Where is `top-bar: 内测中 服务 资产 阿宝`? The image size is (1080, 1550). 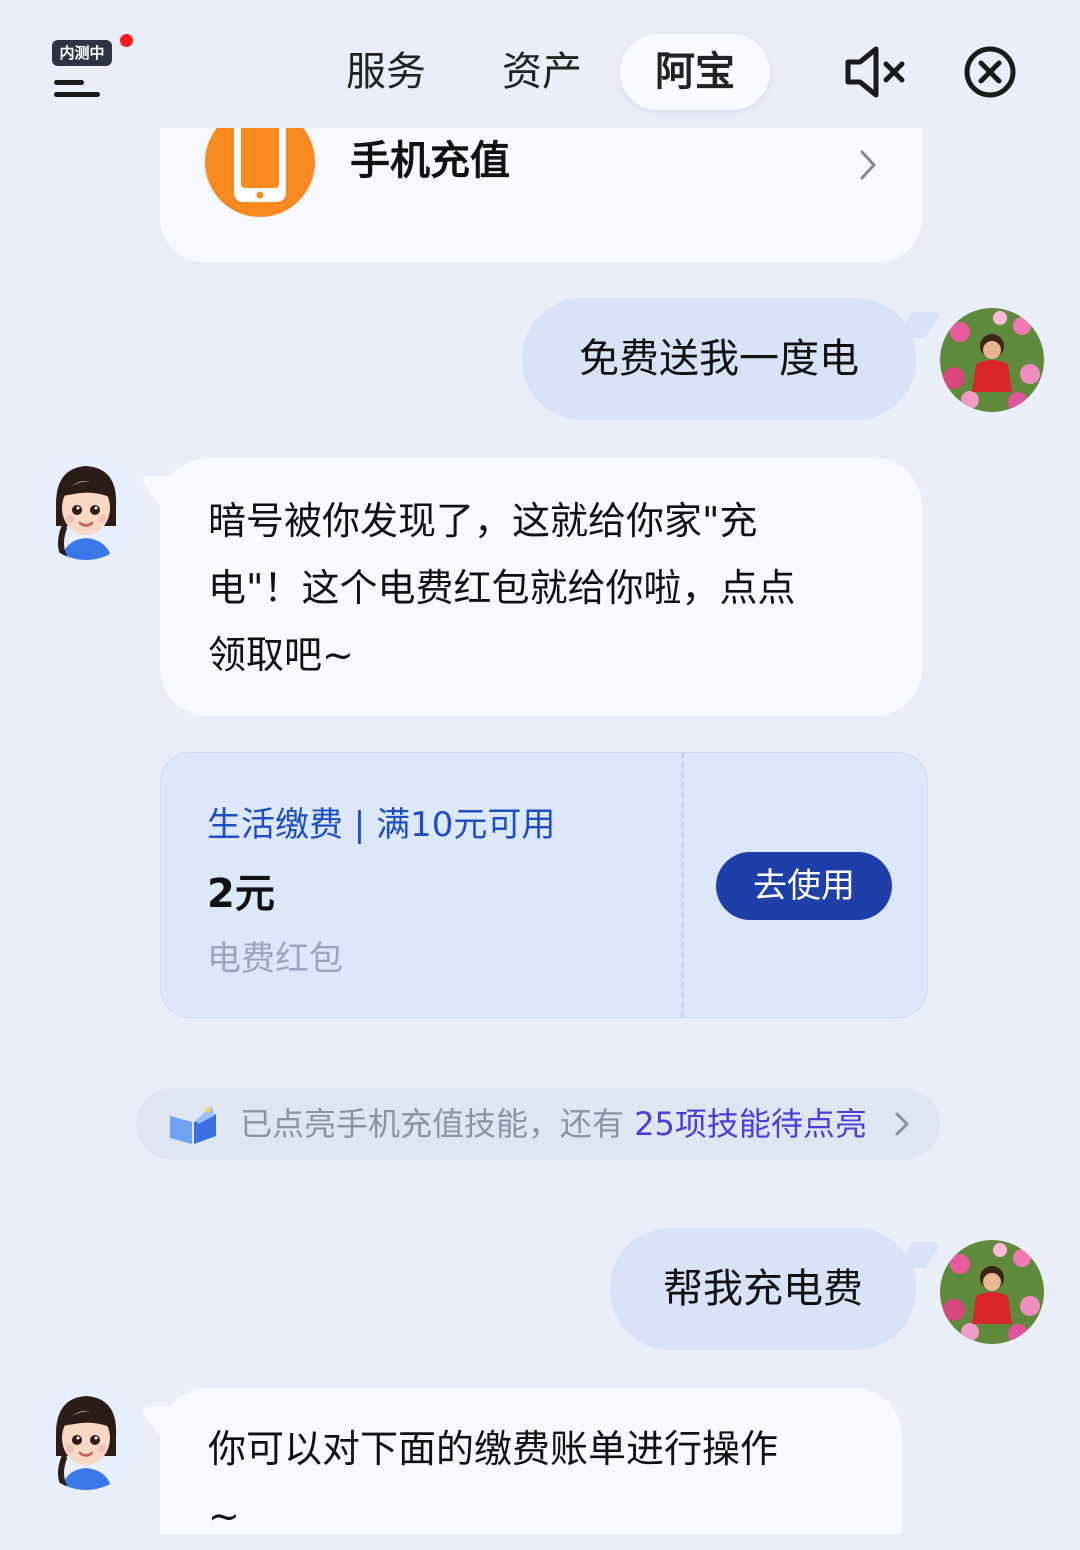
top-bar: 内测中 服务 资产 阿宝 is located at coordinates (540, 64).